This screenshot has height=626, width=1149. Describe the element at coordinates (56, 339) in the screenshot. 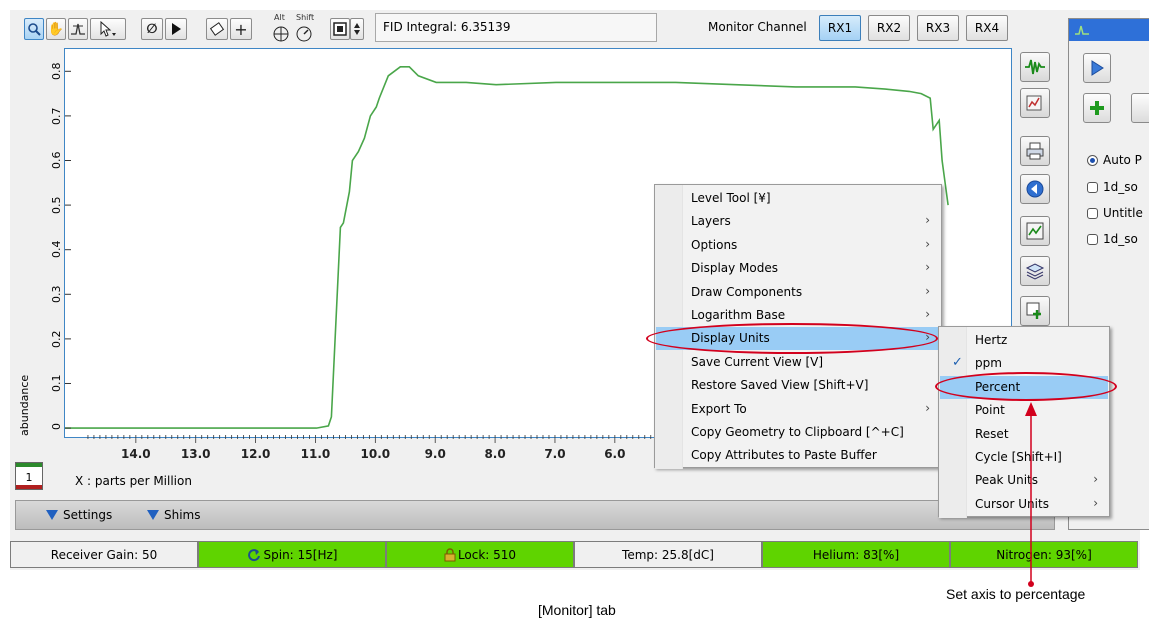

I see `y-tick-label: 0.2` at that location.